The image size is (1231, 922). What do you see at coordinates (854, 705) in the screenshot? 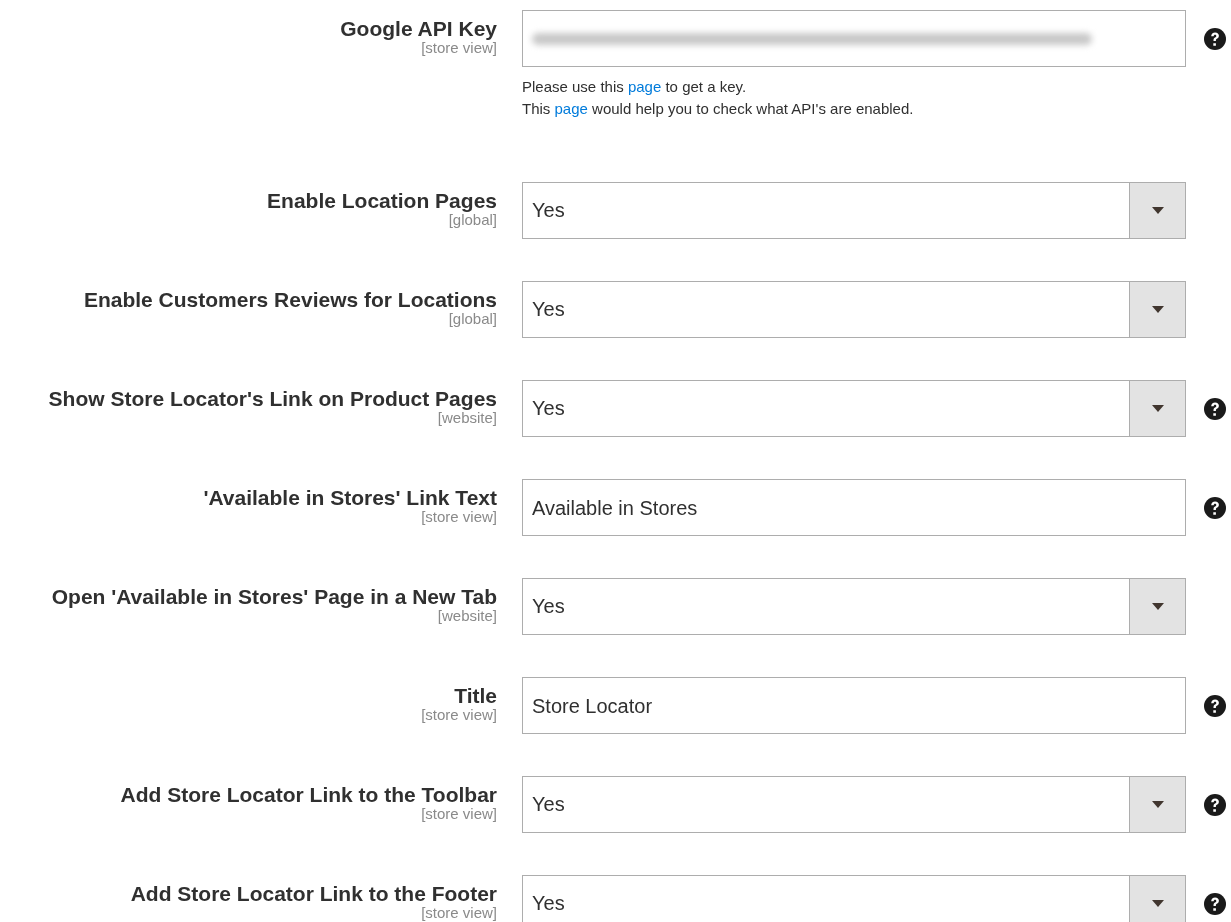
I see `input-field: Store Locator` at bounding box center [854, 705].